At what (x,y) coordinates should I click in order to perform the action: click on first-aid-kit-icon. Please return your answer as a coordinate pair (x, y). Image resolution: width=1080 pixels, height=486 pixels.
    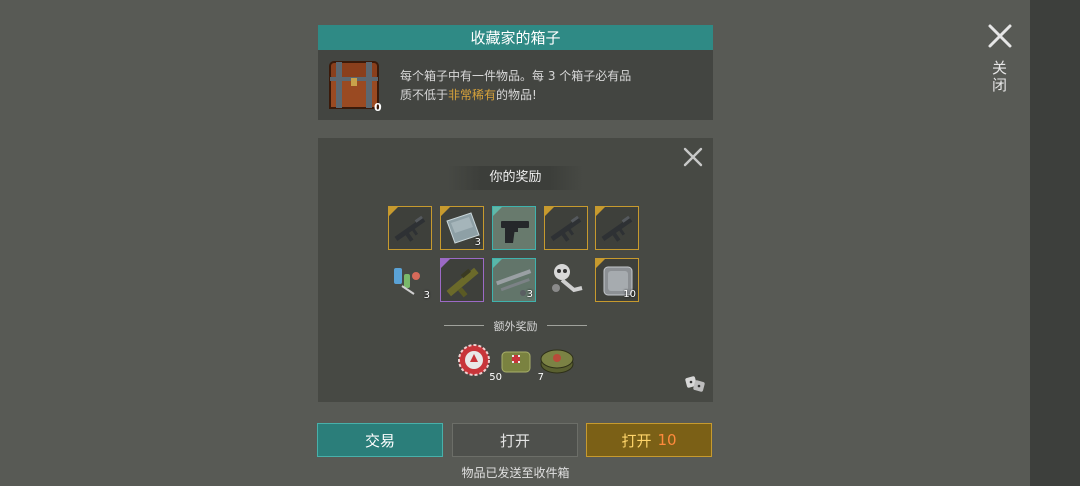
    Looking at the image, I should click on (516, 362).